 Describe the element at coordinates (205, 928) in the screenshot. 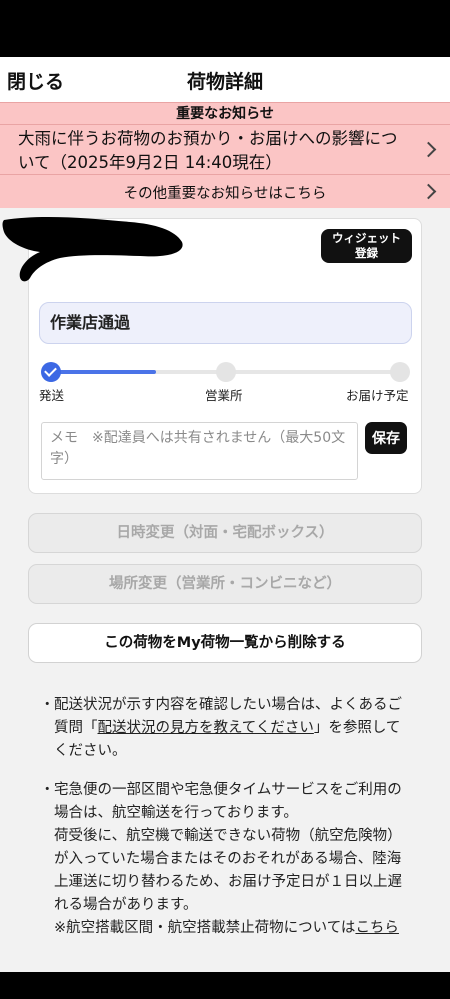

I see `note2-text3: ※航空搭載区間・航空搭載禁止荷物については` at that location.